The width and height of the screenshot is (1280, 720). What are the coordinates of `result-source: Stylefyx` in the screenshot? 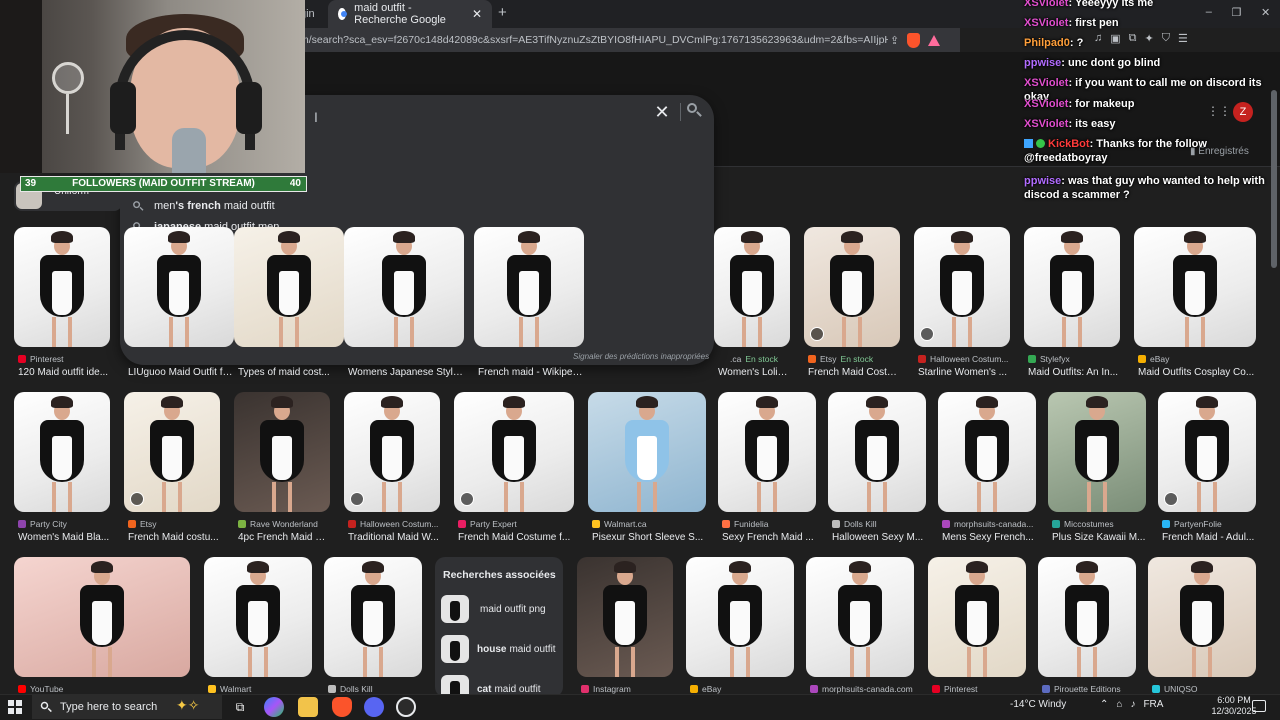 It's located at (1049, 359).